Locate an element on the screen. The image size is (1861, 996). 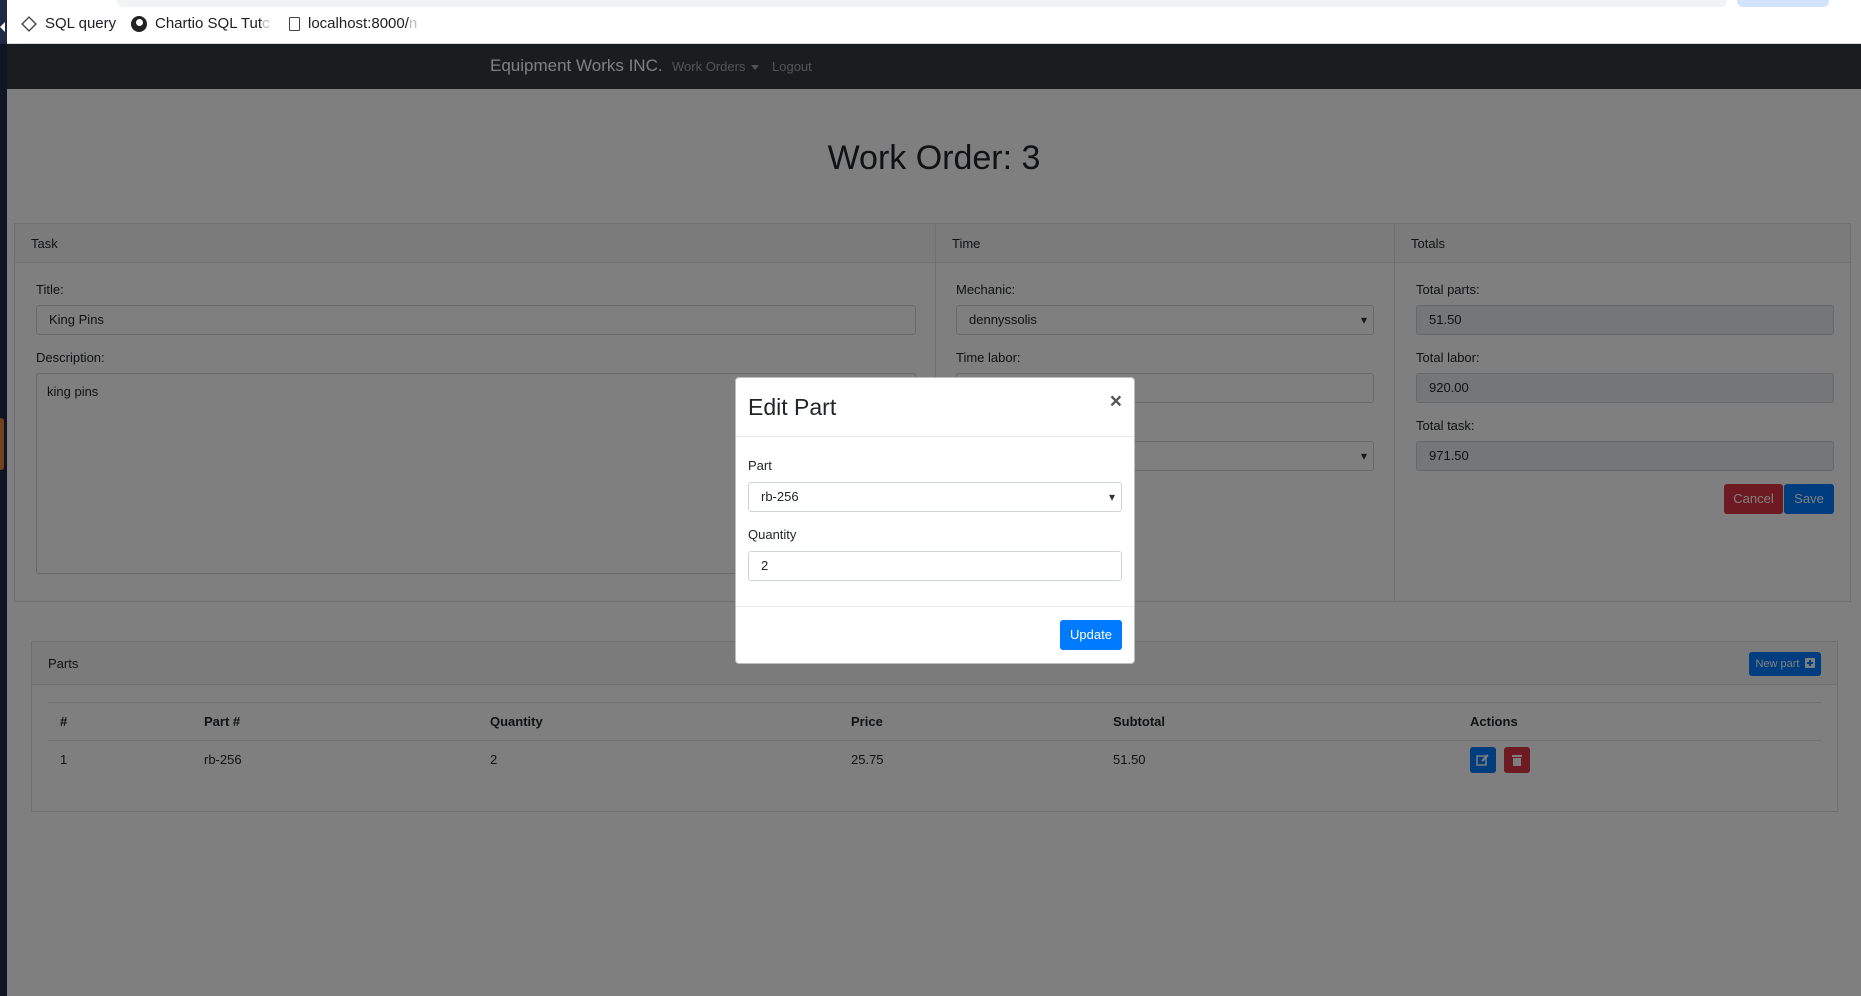
collapse-arrow-icon is located at coordinates (2, 27).